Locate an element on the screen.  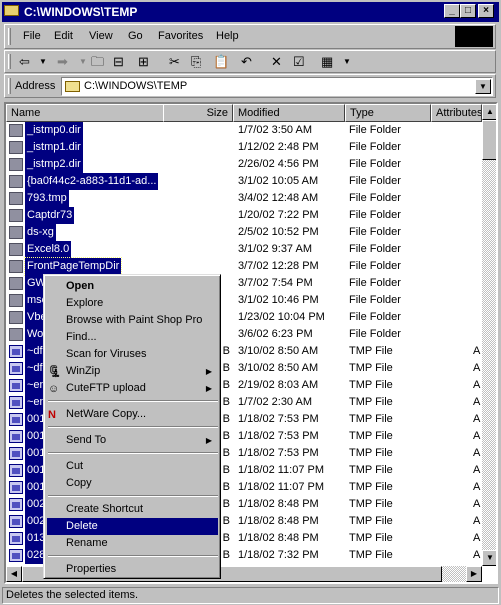
menu-item-copy: Copy is located at coordinates (132, 483).